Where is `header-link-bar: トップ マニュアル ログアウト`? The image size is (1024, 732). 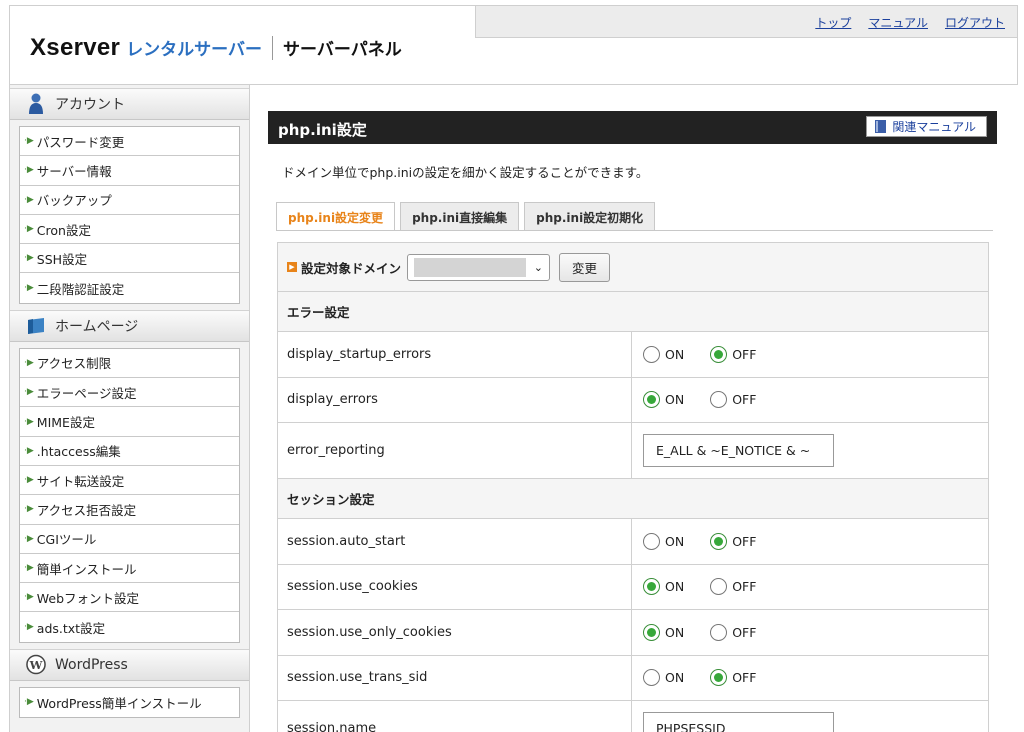 header-link-bar: トップ マニュアル ログアウト is located at coordinates (746, 22).